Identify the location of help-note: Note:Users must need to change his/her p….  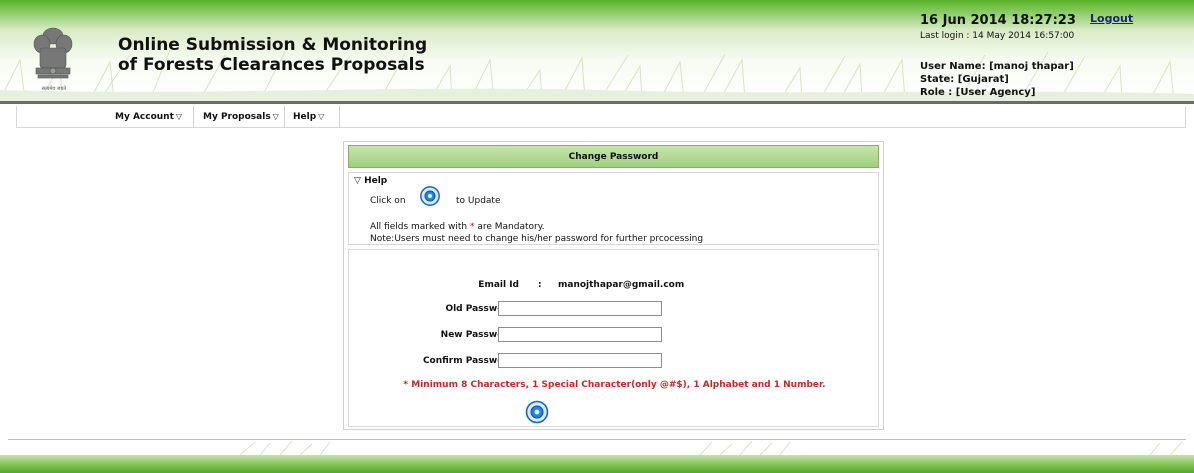
(537, 239).